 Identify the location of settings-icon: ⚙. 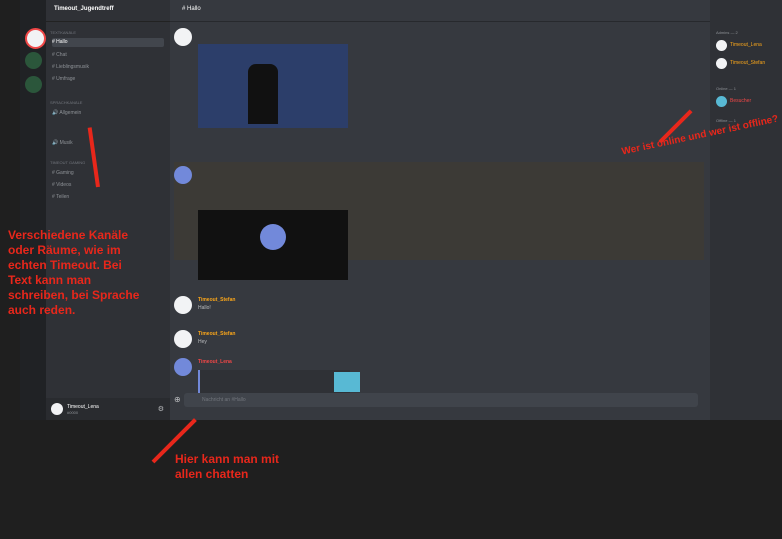
(161, 409).